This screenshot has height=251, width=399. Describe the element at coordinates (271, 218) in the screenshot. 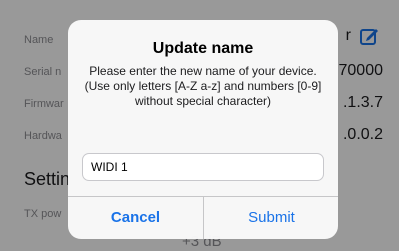

I see `submit-button: Submit` at that location.